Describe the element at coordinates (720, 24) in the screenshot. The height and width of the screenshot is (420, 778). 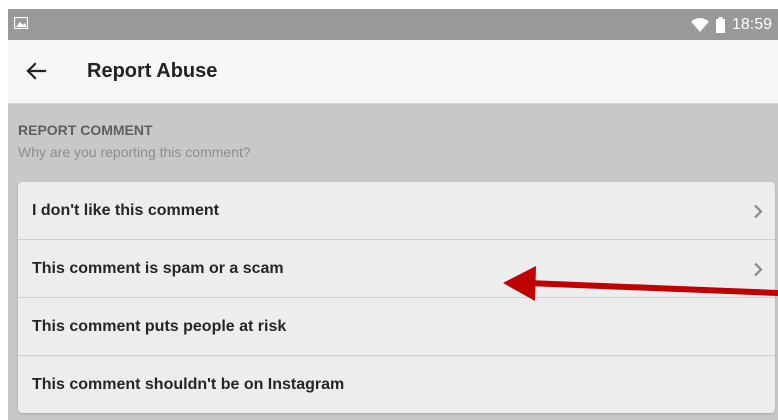
I see `battery-icon` at that location.